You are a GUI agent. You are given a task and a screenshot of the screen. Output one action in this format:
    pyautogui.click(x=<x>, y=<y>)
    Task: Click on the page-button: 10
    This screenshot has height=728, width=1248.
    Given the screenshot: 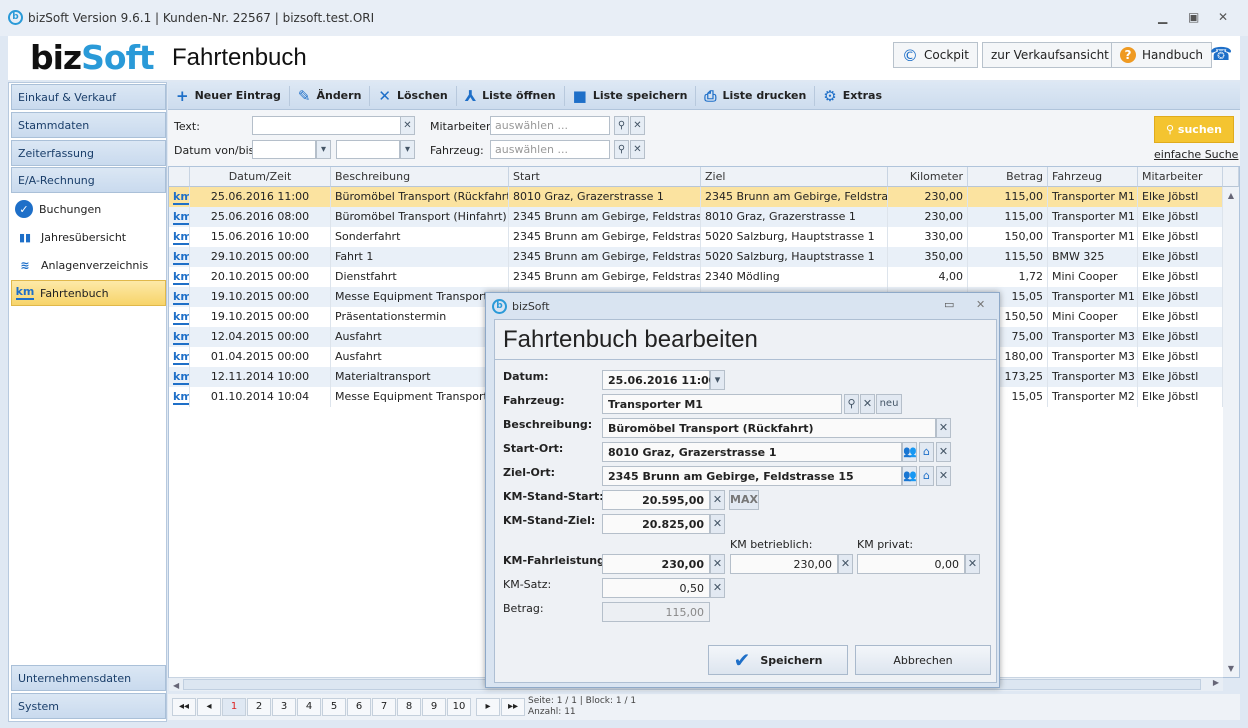 What is the action you would take?
    pyautogui.click(x=459, y=707)
    